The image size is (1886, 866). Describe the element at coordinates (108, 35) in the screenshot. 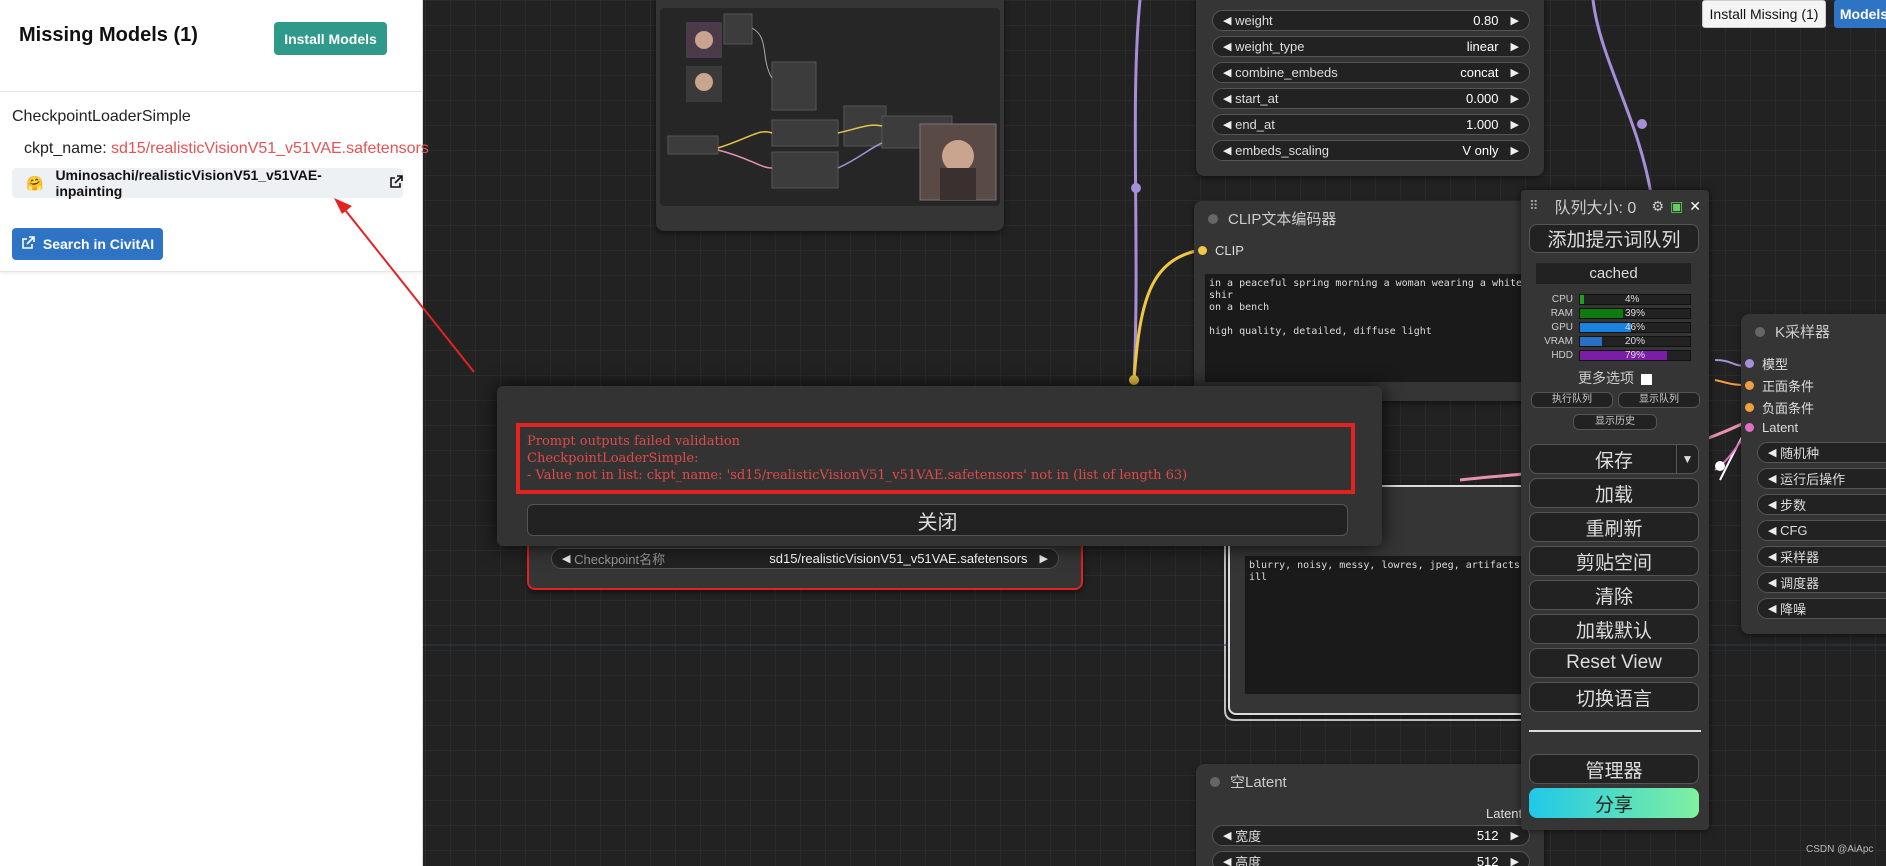

I see `panel-title: Missing Models (1)` at that location.